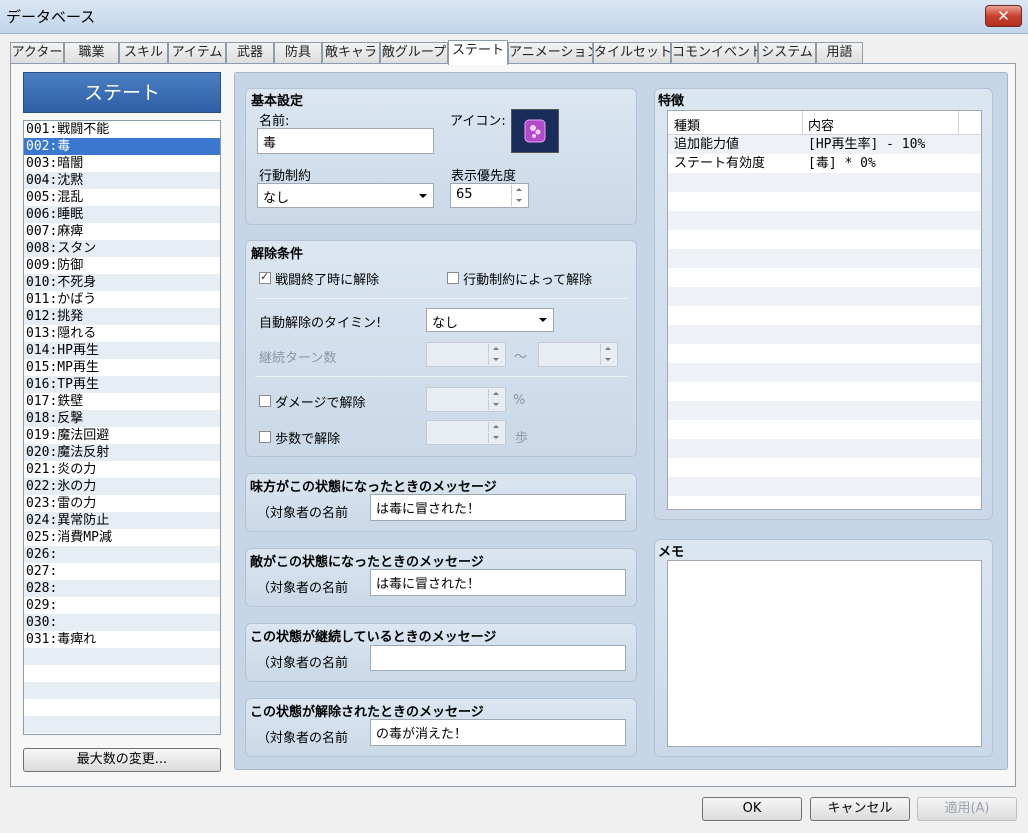 The height and width of the screenshot is (833, 1028). Describe the element at coordinates (122, 469) in the screenshot. I see `list-item: 021:炎の力` at that location.